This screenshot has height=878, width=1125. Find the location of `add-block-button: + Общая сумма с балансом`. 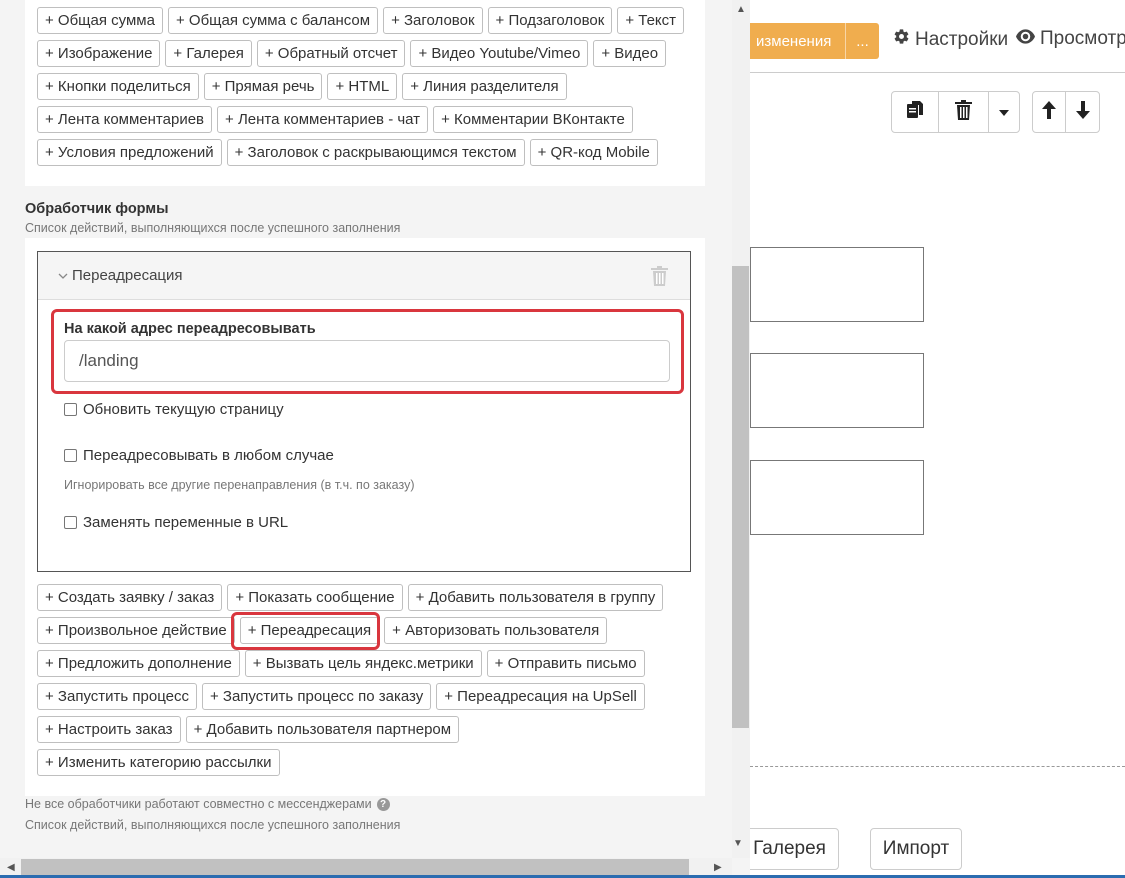

add-block-button: + Общая сумма с балансом is located at coordinates (273, 20).